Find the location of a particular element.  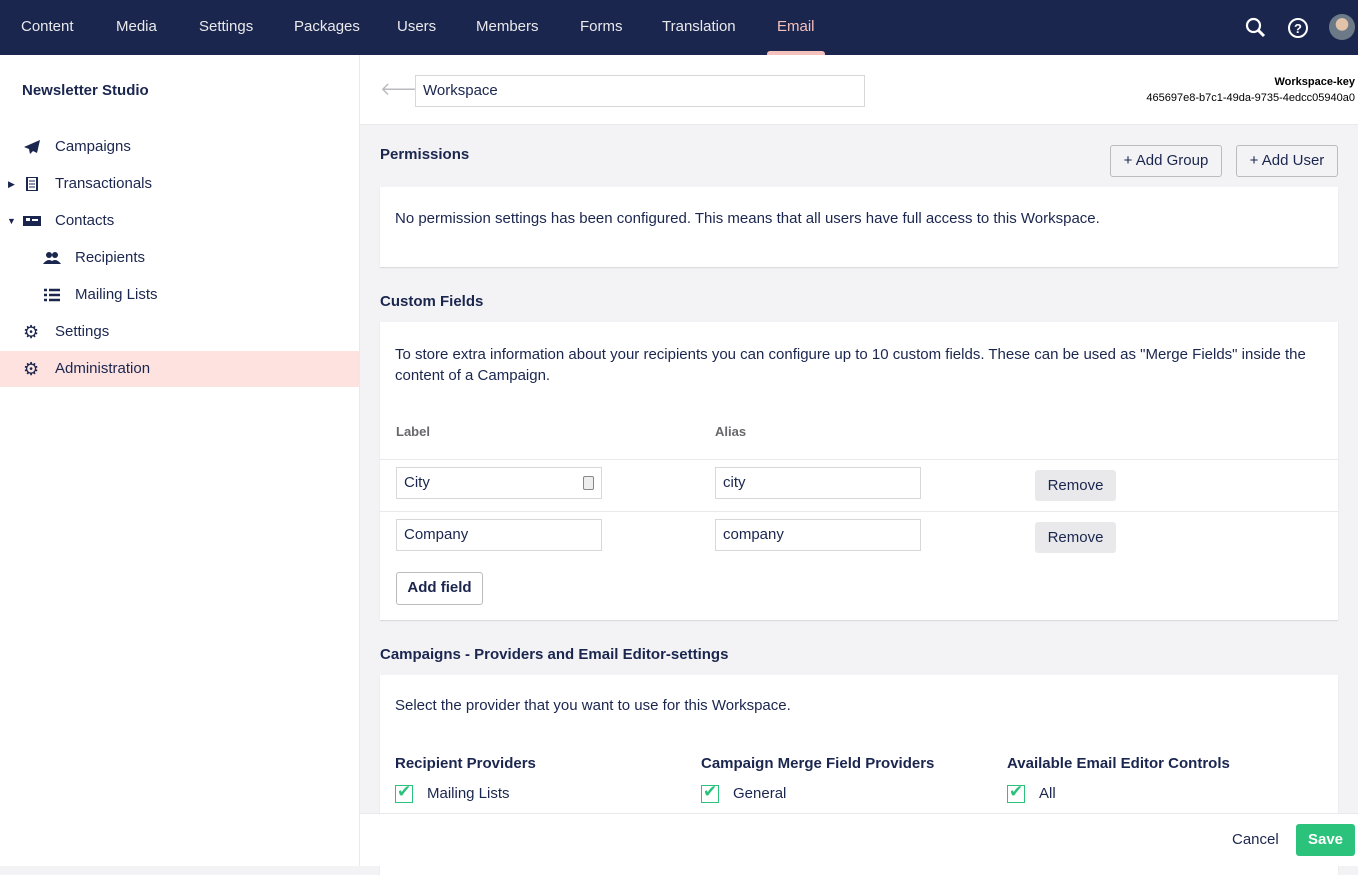

sidebar-item-label: Mailing Lists is located at coordinates (116, 294).